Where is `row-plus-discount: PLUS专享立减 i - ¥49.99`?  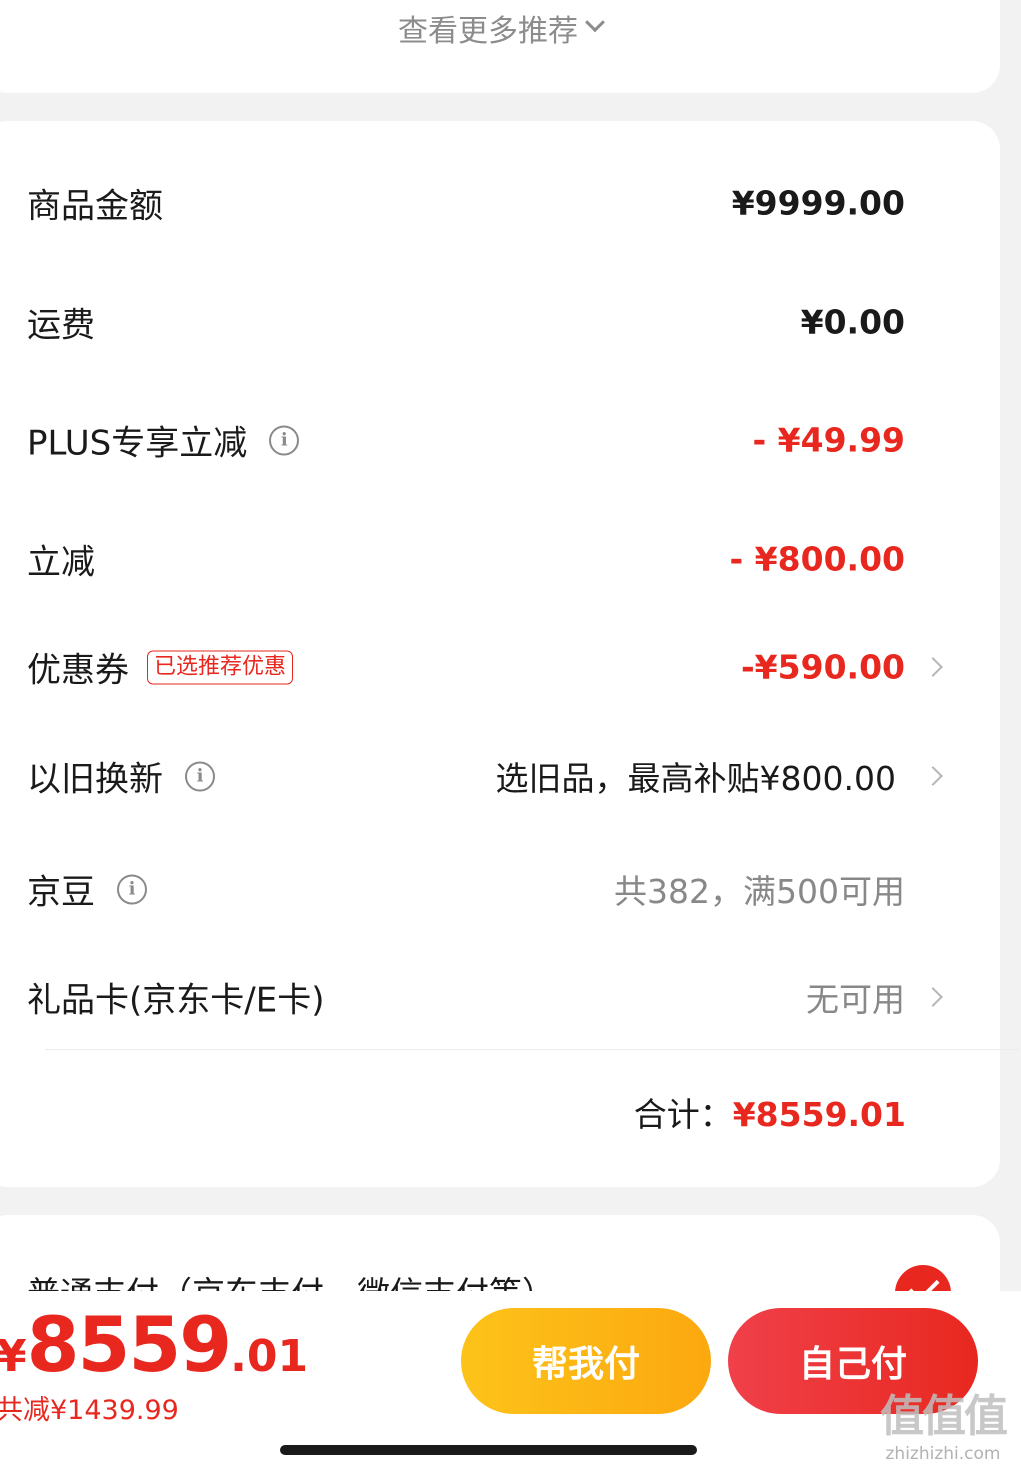 row-plus-discount: PLUS专享立减 i - ¥49.99 is located at coordinates (510, 440).